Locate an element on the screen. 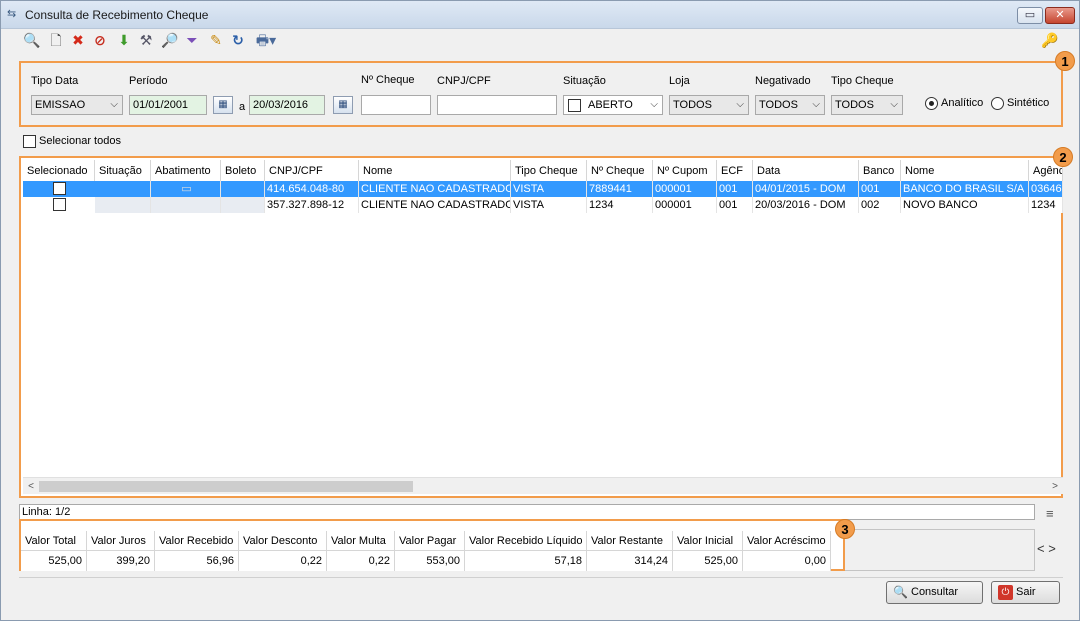 Image resolution: width=1080 pixels, height=621 pixels. tools-icon: ⚒ is located at coordinates (146, 40).